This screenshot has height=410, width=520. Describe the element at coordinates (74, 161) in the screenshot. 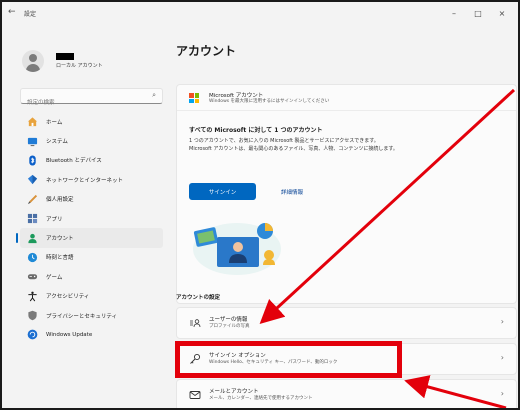

I see `sidebar-item-label: Bluetooth とデバイス` at that location.